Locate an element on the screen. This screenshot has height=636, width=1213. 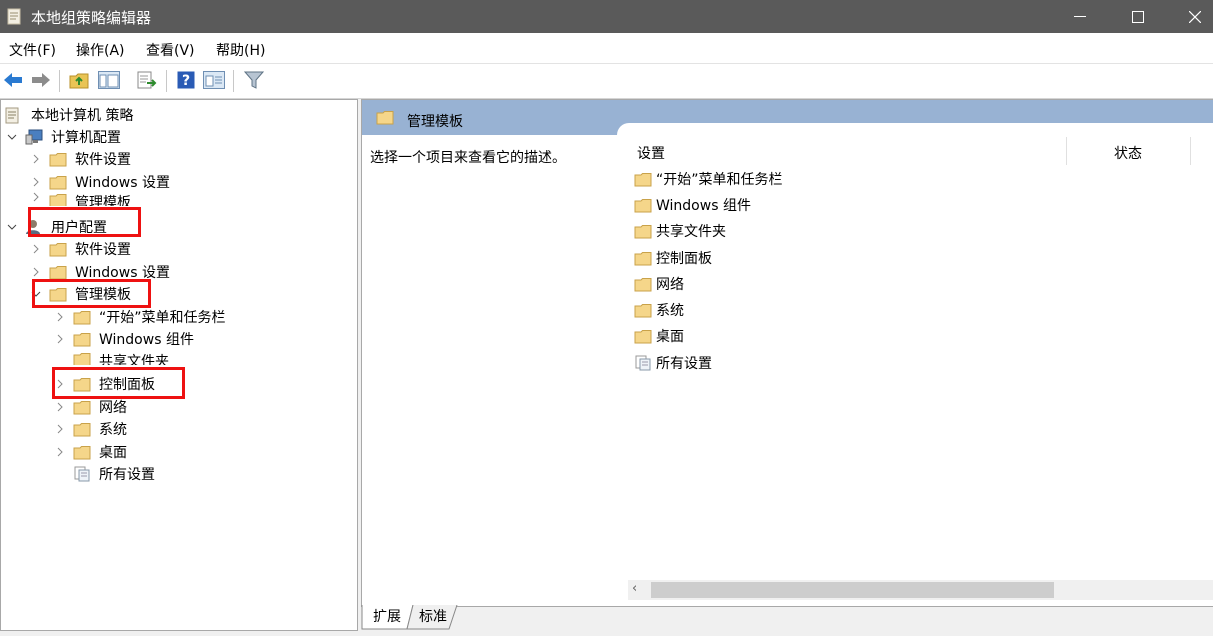
show-hide-tree-icon is located at coordinates (109, 80).